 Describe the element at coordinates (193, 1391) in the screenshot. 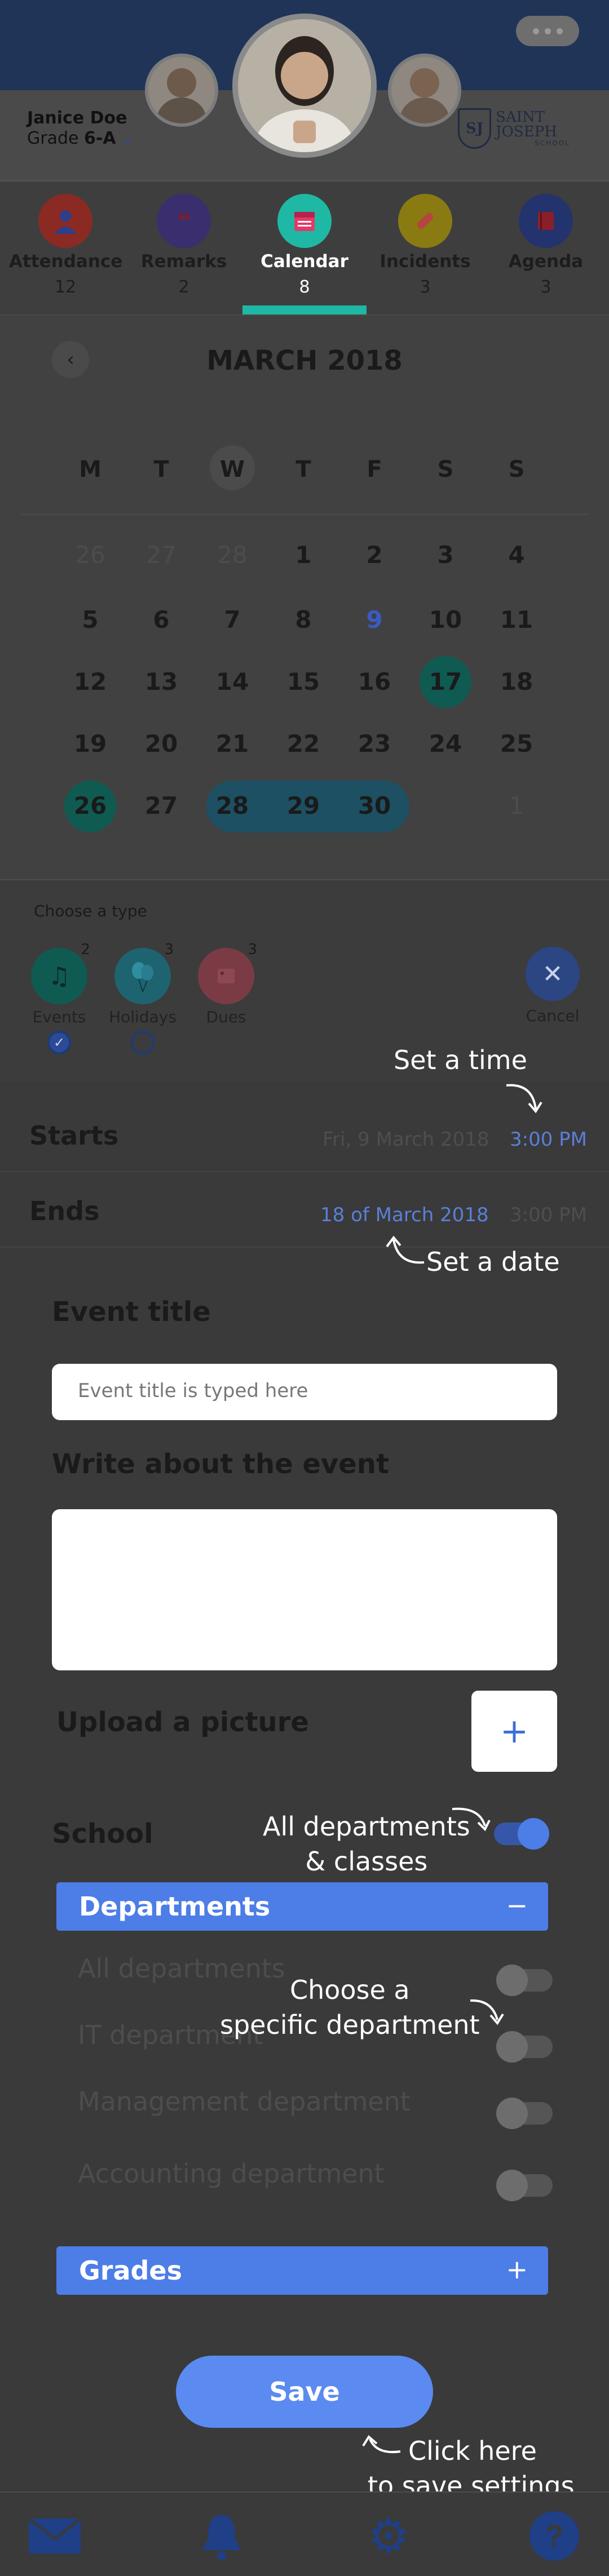

I see `event-title-placeholder: Event title is typed here` at that location.